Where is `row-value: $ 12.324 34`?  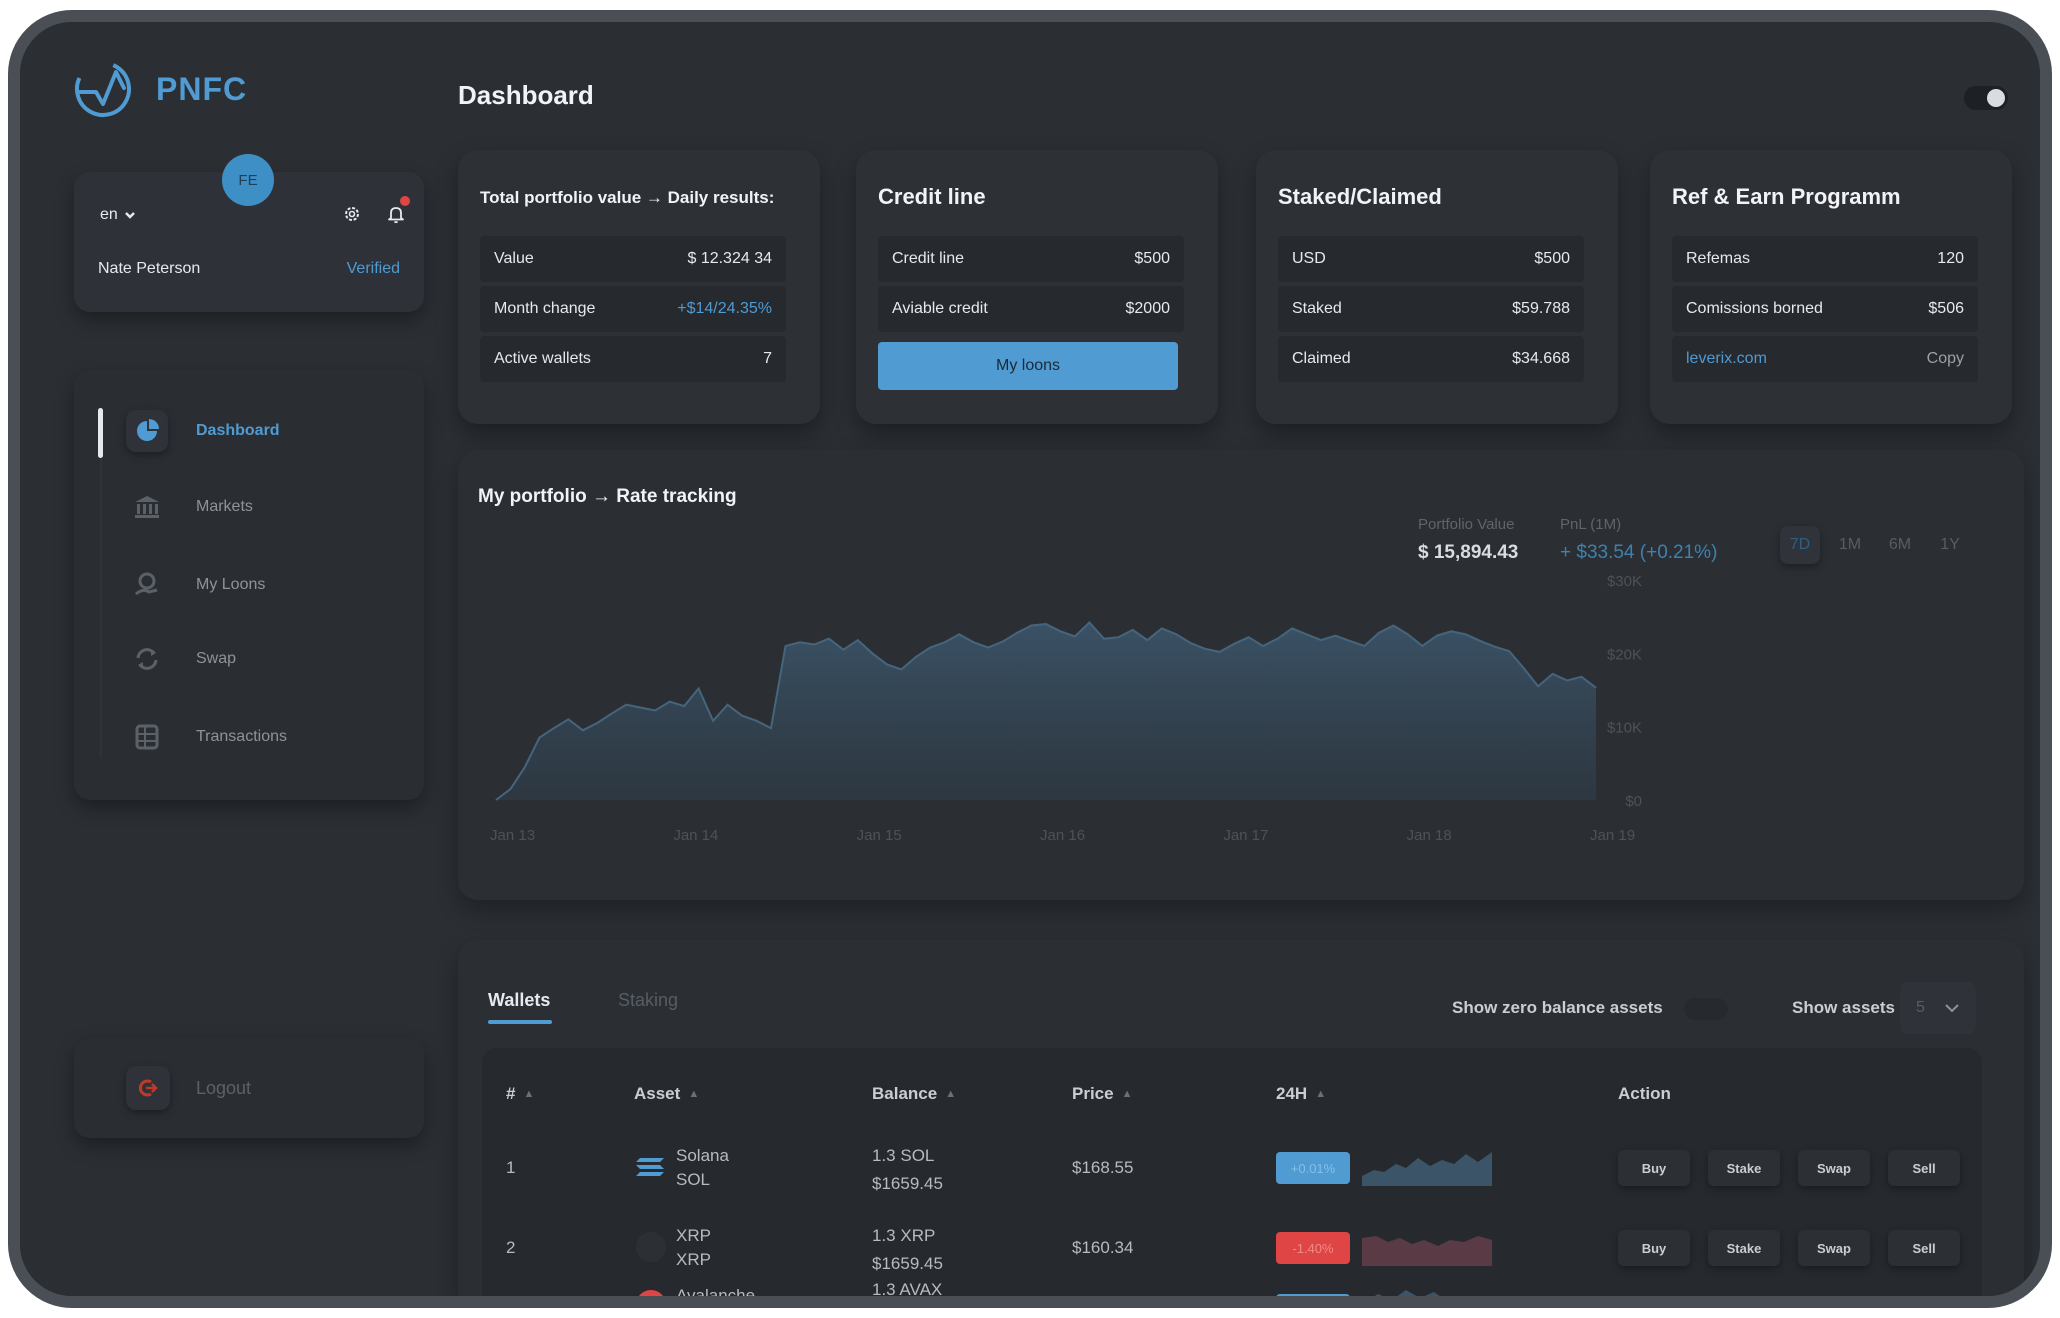 row-value: $ 12.324 34 is located at coordinates (729, 258).